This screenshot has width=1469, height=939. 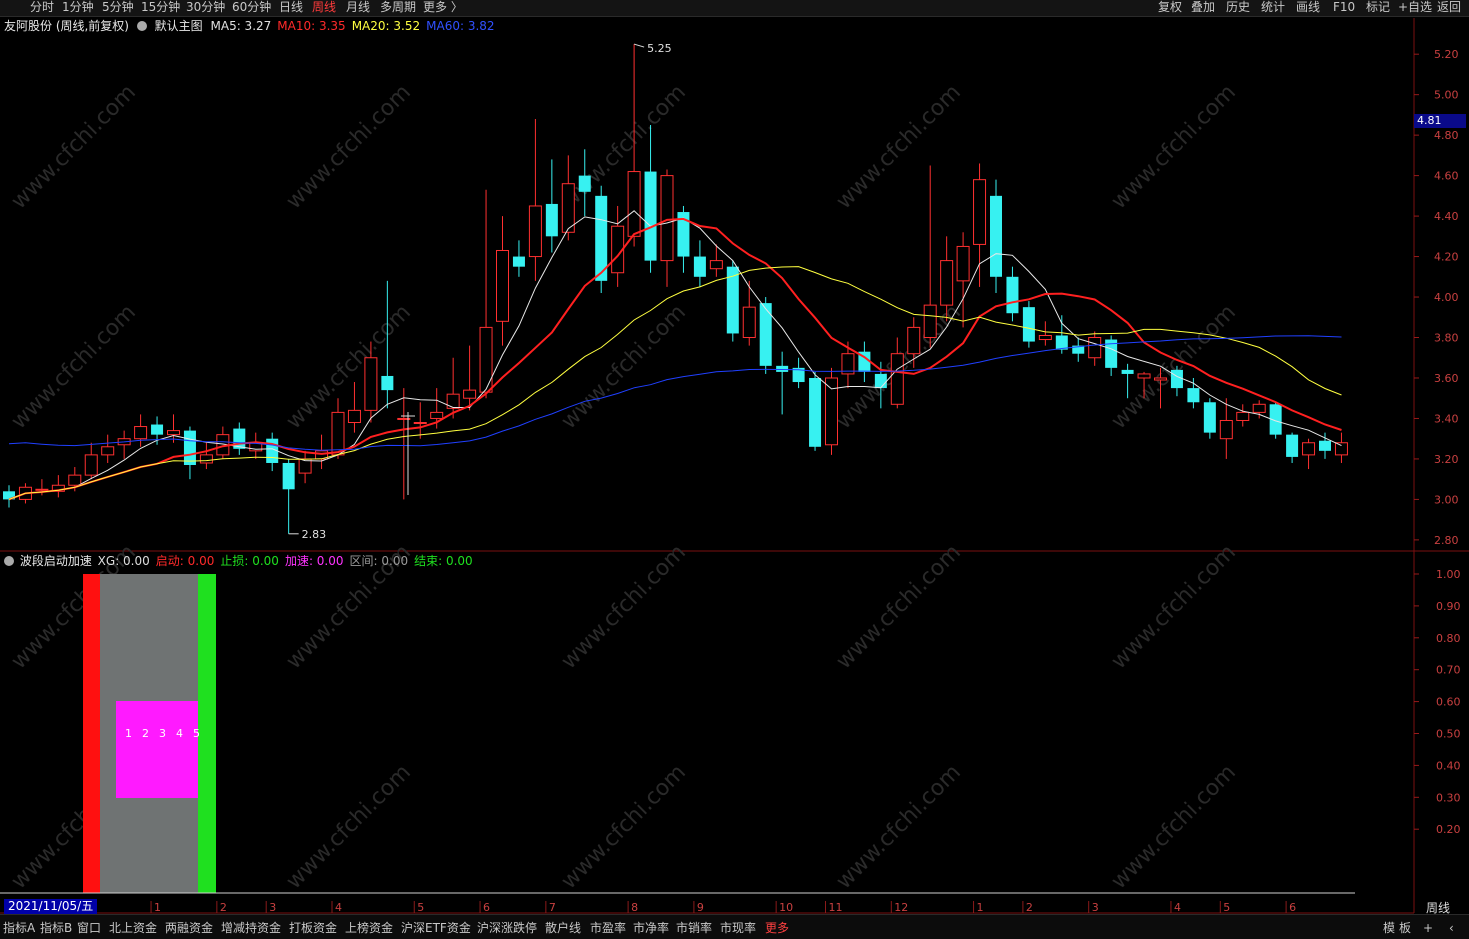 I want to click on price-tick-label-10: 3.20, so click(x=1446, y=459).